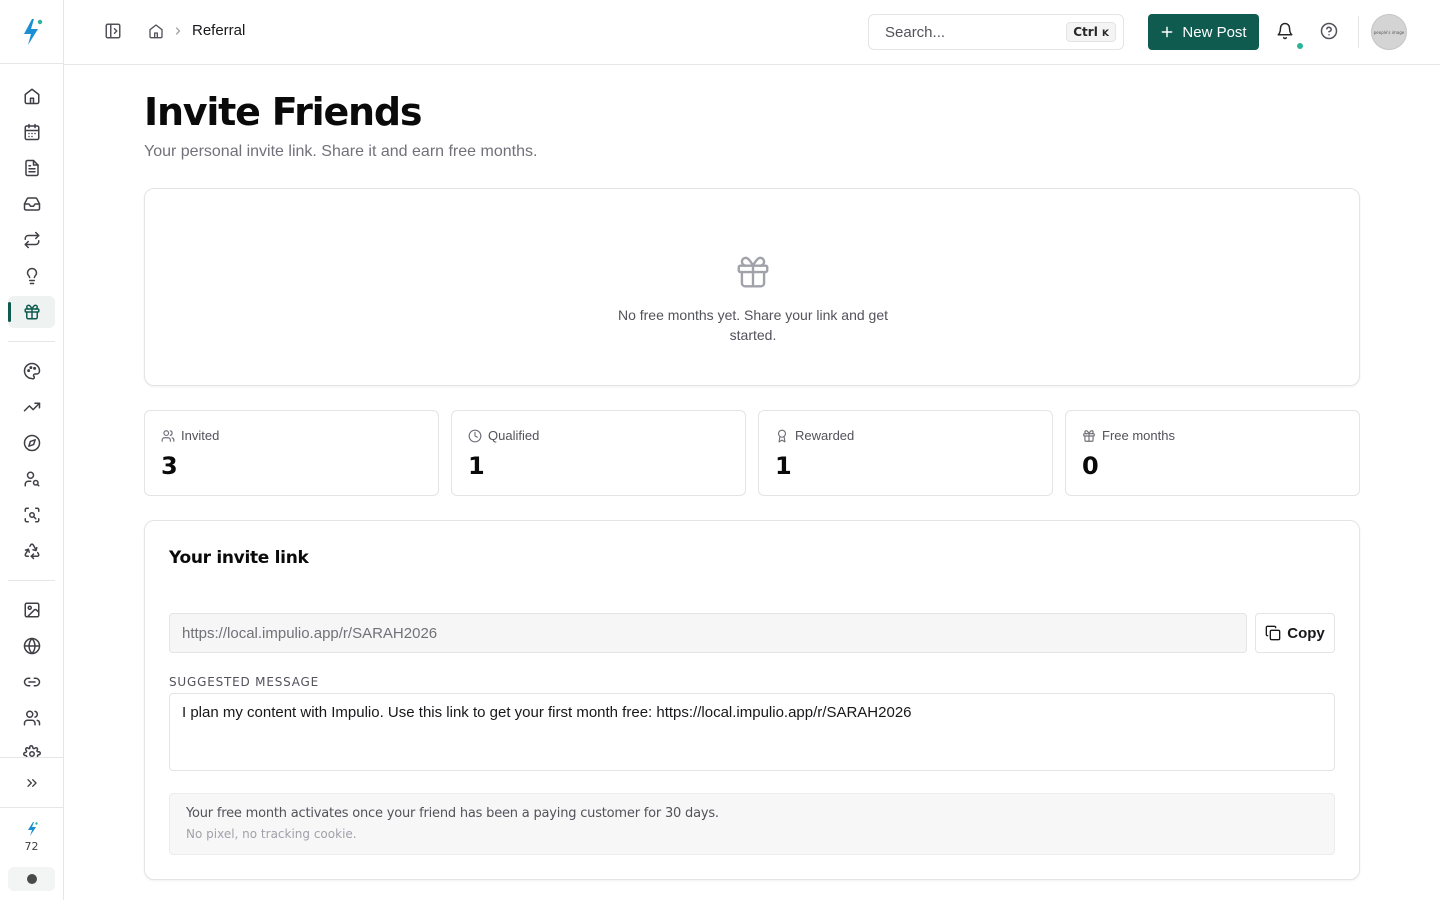 The image size is (1440, 900). I want to click on copy-icon, so click(1273, 633).